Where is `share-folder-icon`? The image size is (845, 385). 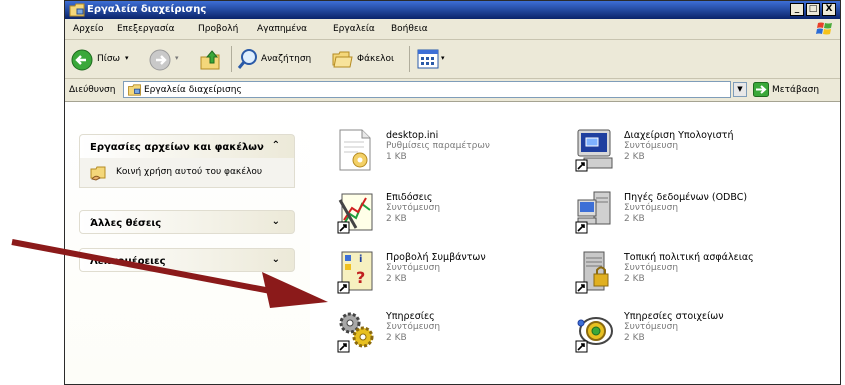 share-folder-icon is located at coordinates (99, 174).